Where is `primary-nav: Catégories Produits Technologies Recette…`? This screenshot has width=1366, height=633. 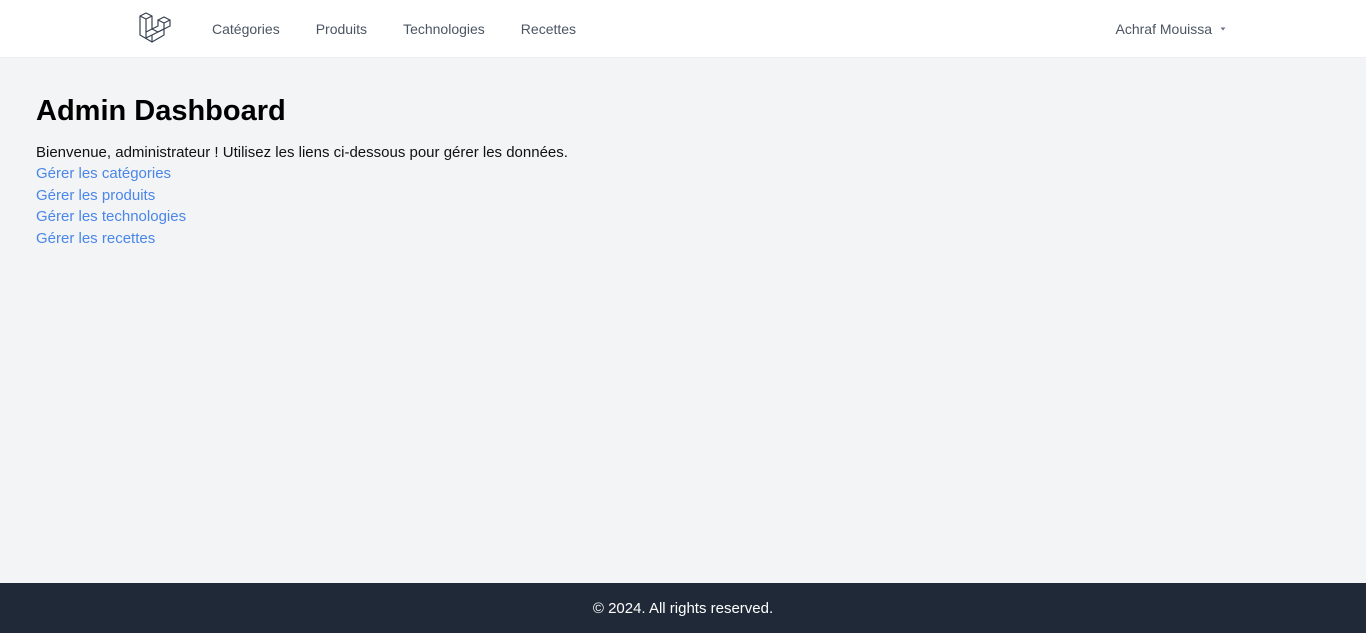 primary-nav: Catégories Produits Technologies Recette… is located at coordinates (412, 29).